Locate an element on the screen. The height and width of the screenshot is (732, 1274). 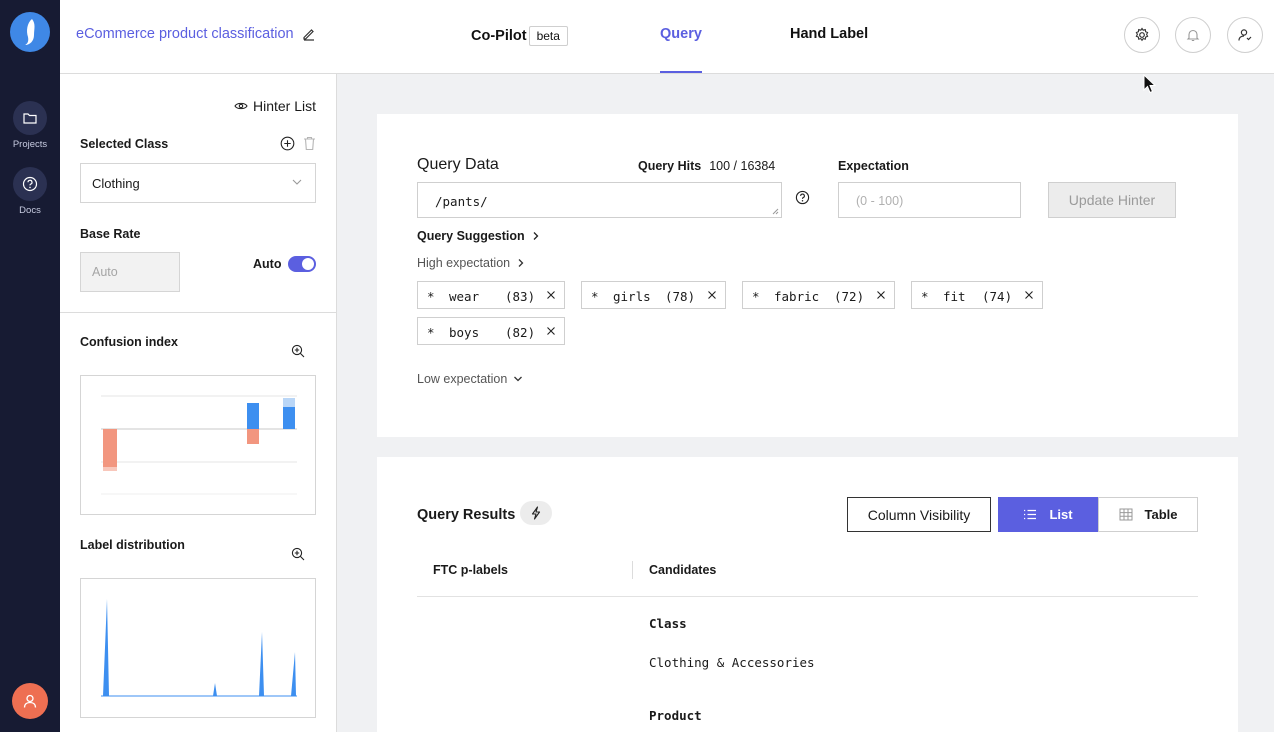
suggestion-chip-wear: * wear (83) is located at coordinates (491, 295).